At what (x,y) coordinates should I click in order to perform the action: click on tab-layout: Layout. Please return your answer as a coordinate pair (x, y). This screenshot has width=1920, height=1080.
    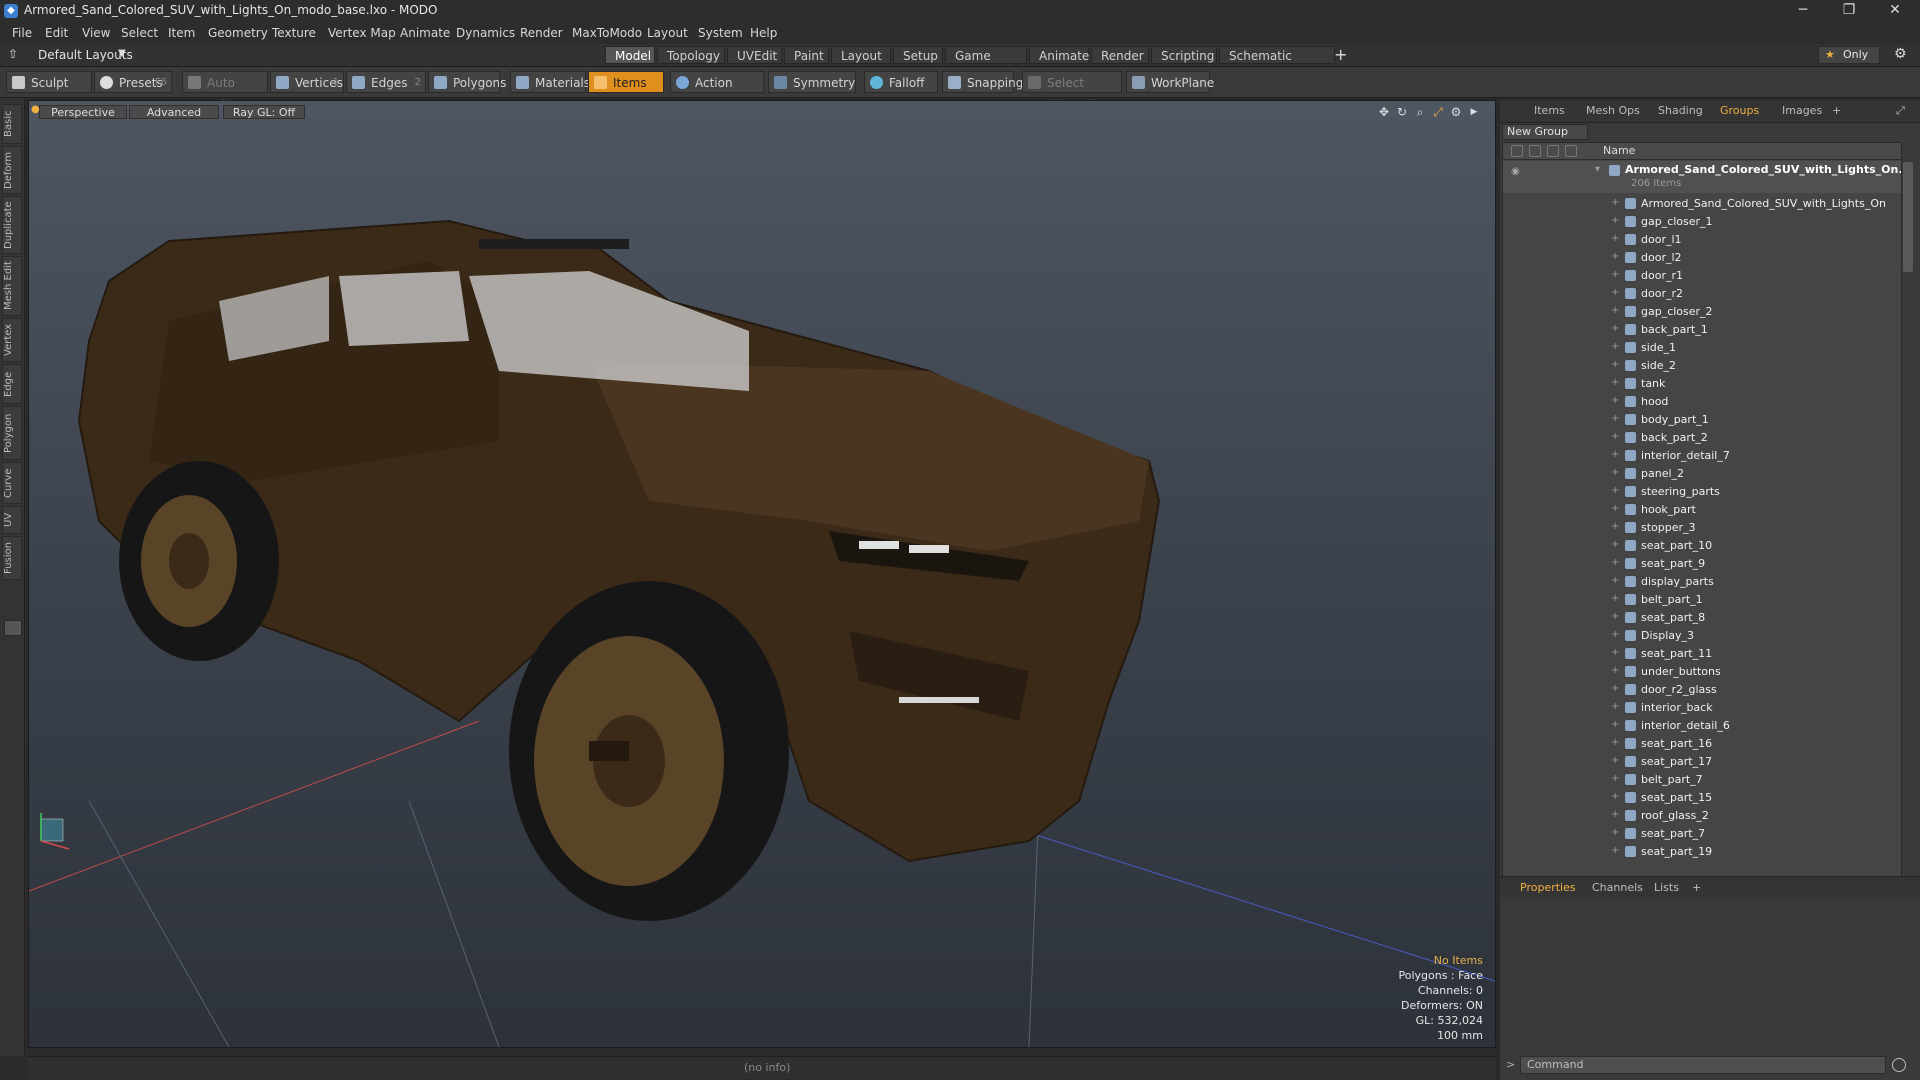
    Looking at the image, I should click on (861, 55).